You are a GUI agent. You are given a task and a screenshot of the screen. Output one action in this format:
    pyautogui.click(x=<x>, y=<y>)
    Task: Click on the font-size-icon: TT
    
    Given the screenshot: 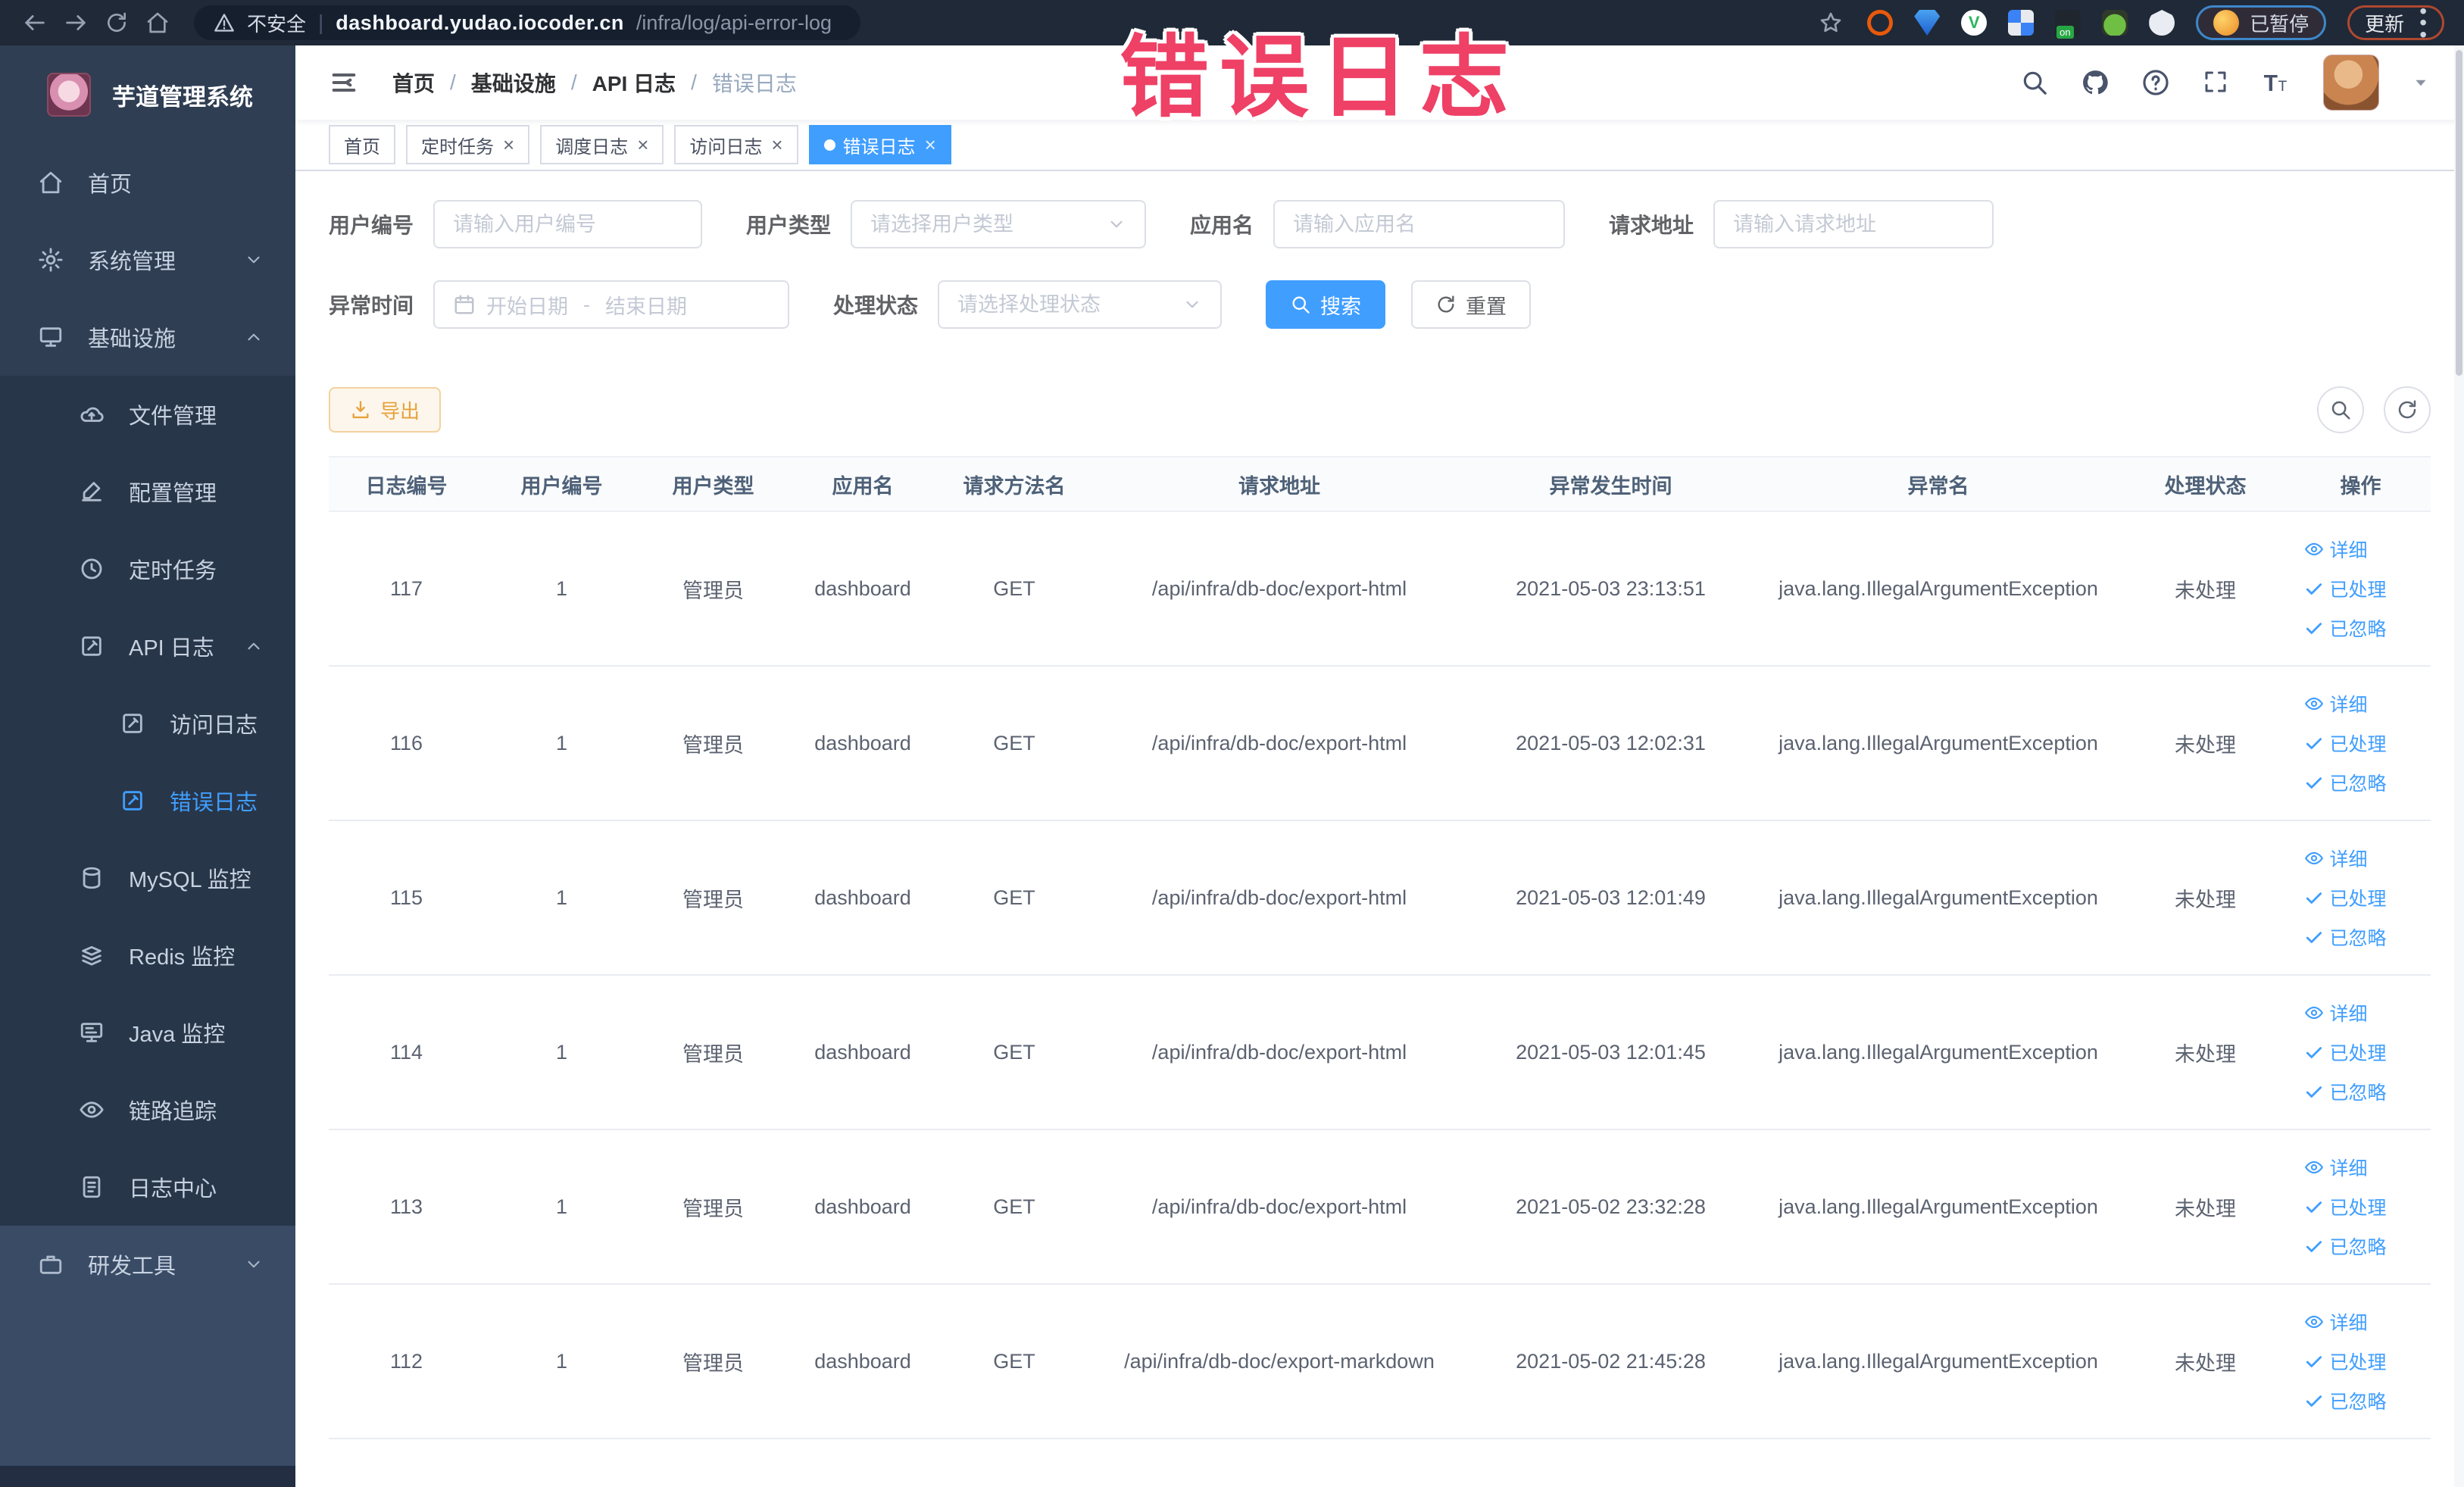 What is the action you would take?
    pyautogui.click(x=2277, y=82)
    